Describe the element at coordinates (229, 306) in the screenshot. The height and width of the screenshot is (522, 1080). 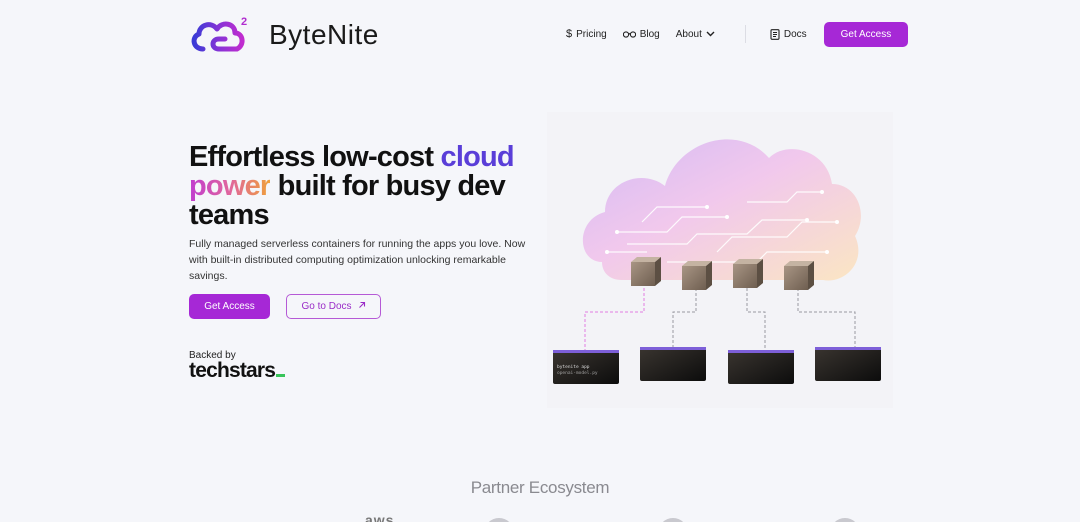
I see `hero-get-access-button: Get Access` at that location.